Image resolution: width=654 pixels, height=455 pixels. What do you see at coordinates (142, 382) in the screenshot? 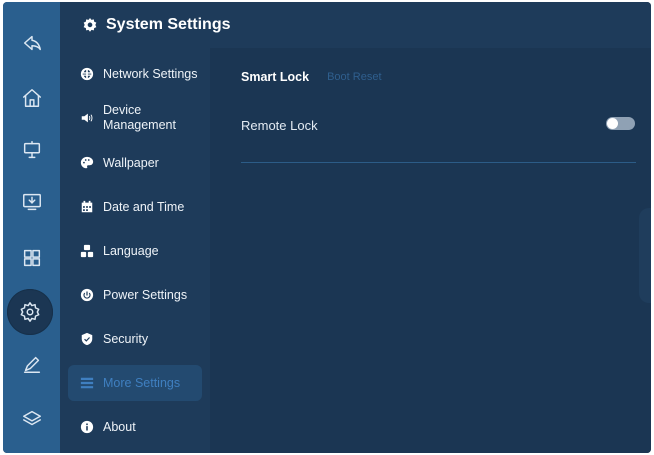
I see `menu-item-label: More Settings` at bounding box center [142, 382].